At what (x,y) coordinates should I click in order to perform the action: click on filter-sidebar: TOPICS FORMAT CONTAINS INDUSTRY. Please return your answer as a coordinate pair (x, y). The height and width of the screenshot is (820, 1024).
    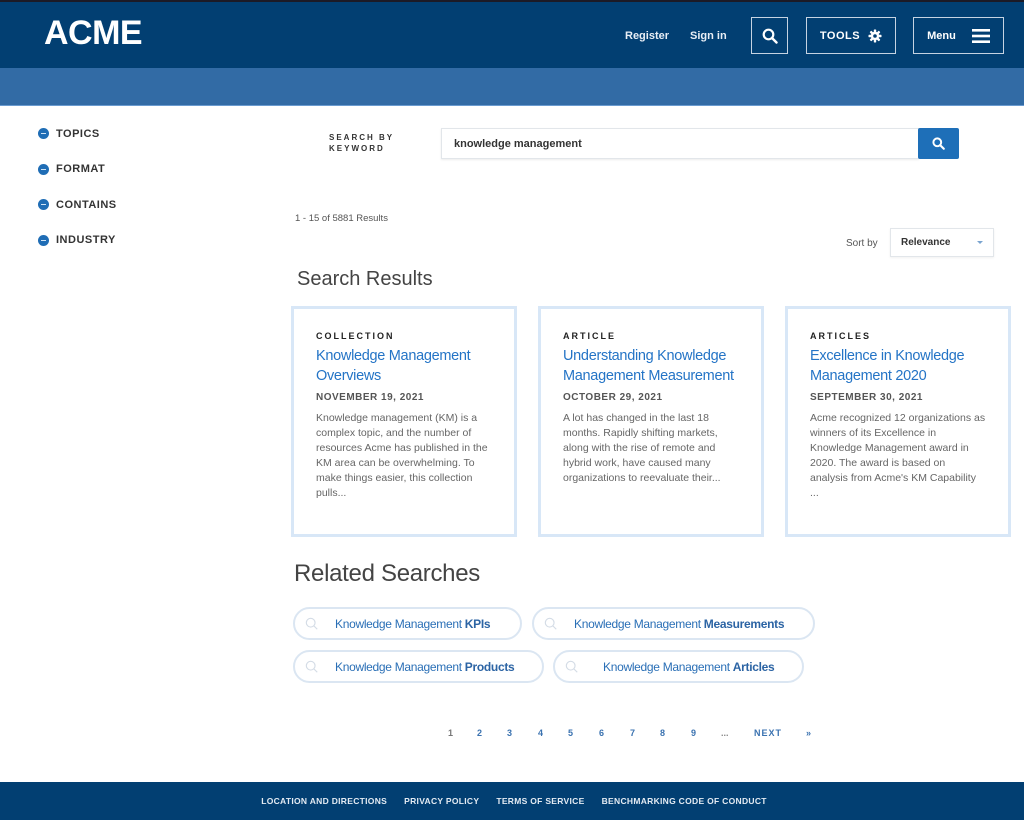
    Looking at the image, I should click on (77, 187).